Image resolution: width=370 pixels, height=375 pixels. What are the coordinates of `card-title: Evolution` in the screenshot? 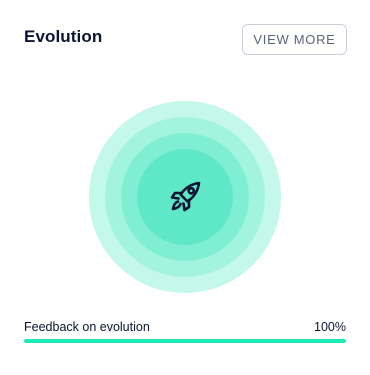 It's located at (63, 36).